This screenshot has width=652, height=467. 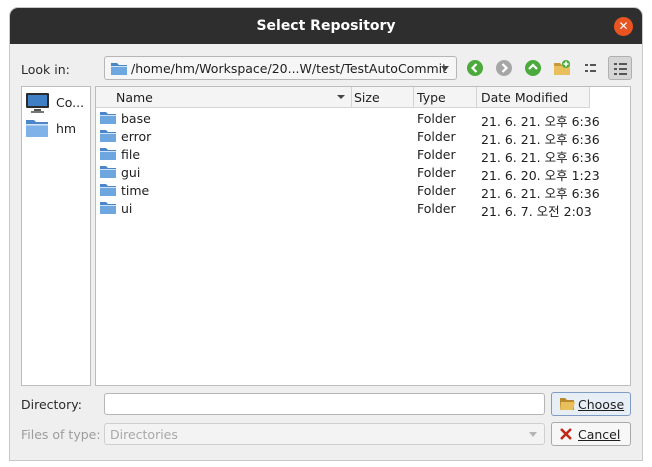 I want to click on look-in-label: Look in:, so click(x=45, y=69).